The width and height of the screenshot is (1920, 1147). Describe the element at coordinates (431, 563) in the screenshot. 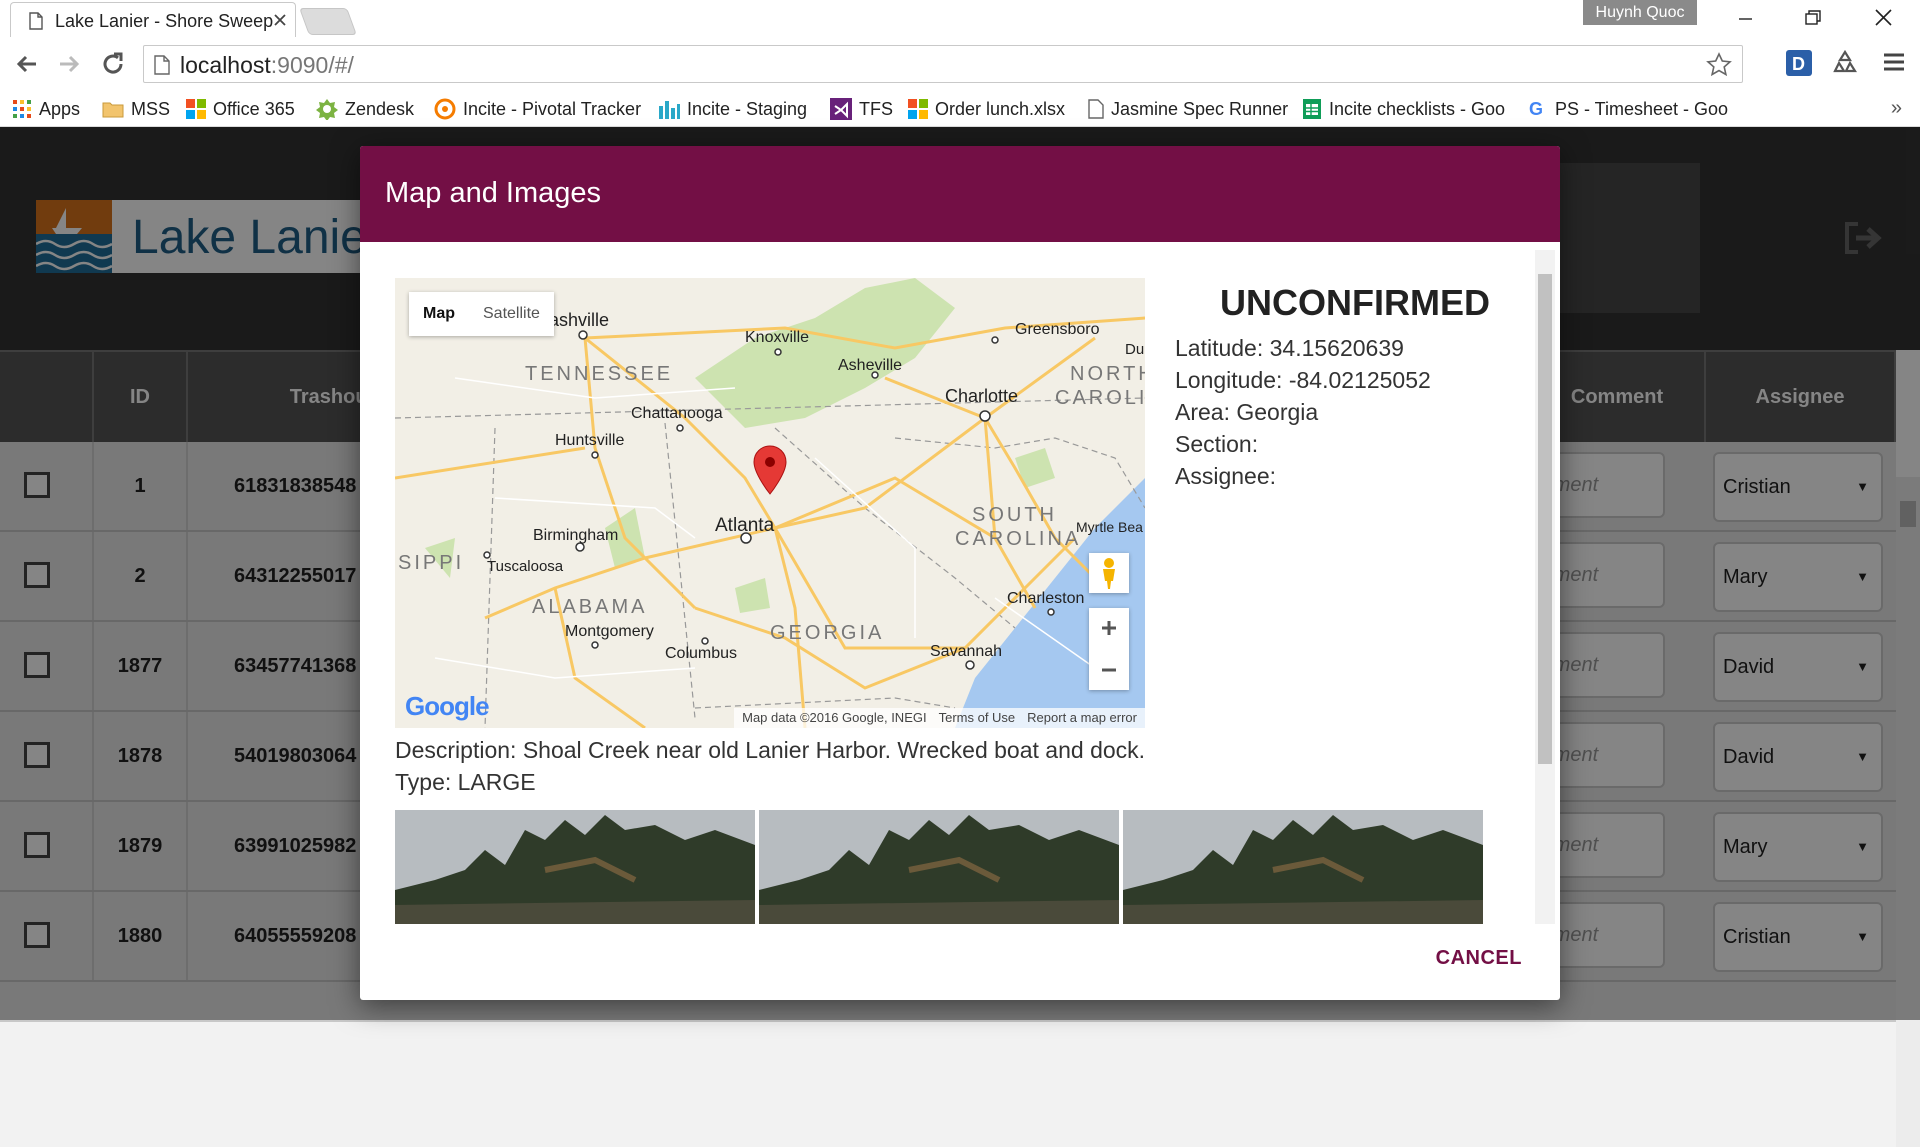

I see `map-label-sippi: SIPPI` at that location.